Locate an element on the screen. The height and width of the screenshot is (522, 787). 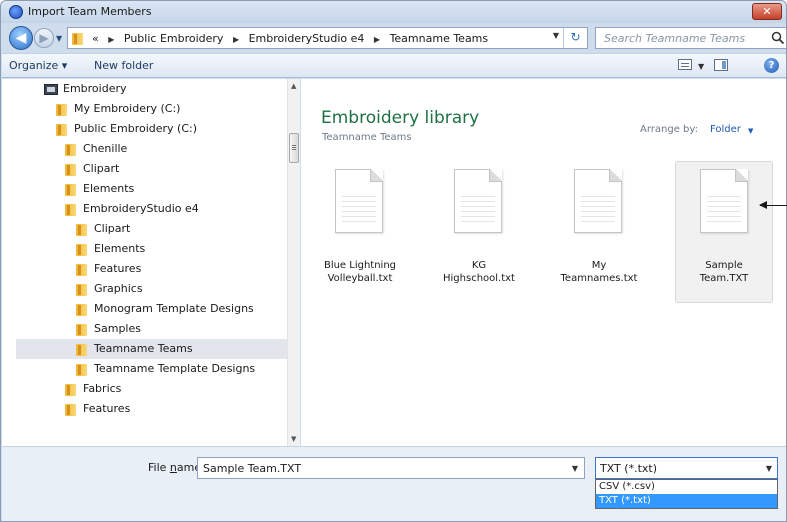
file-name-field: Sample Team.TXT ▼ is located at coordinates (391, 468).